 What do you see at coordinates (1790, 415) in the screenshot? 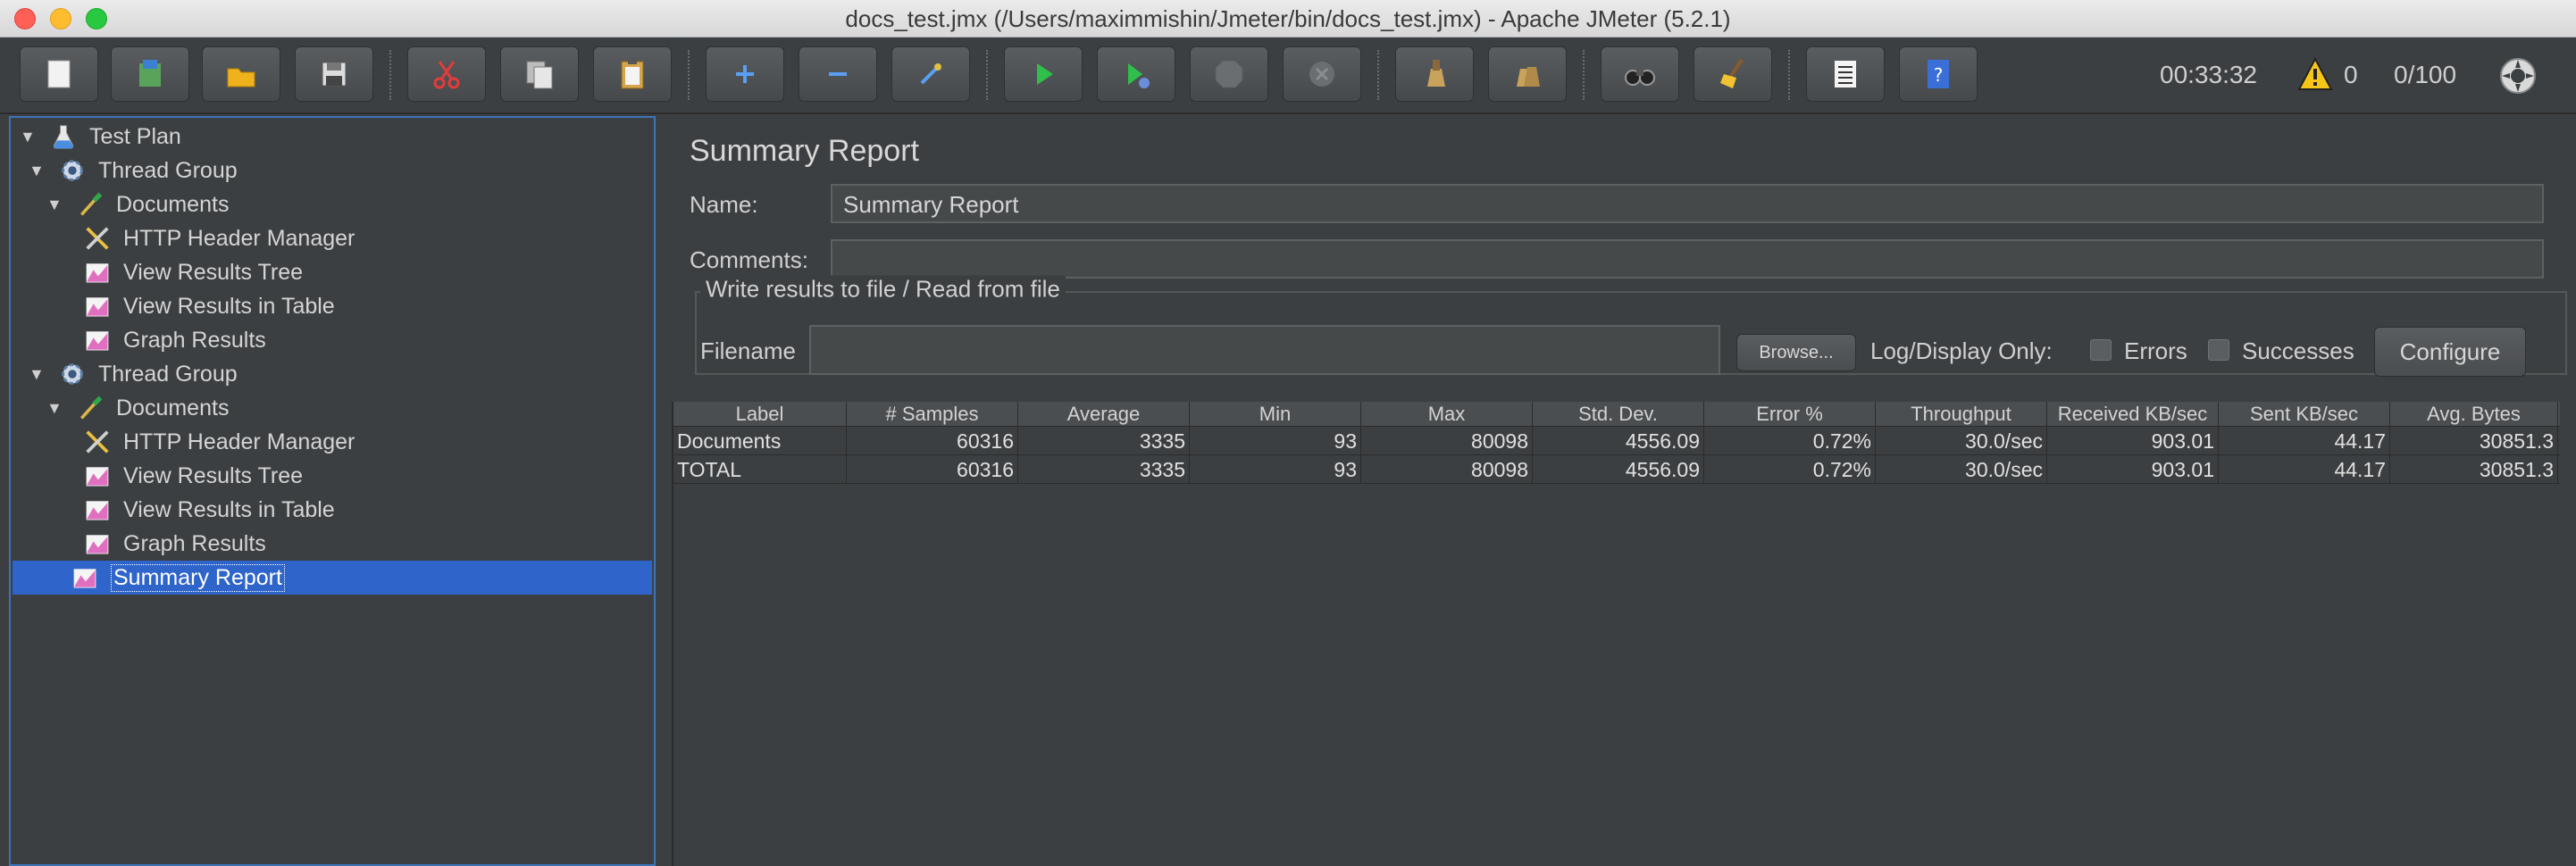
I see `column-header-error-percent: Error %` at bounding box center [1790, 415].